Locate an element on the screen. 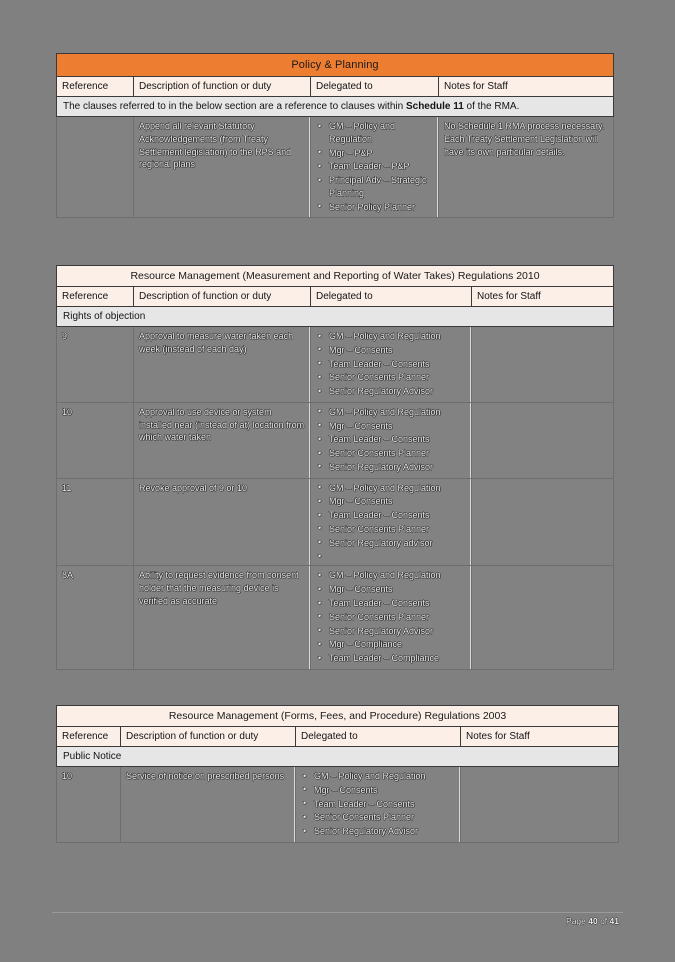  table-subhead-row: Rights of objection is located at coordinates (335, 316).